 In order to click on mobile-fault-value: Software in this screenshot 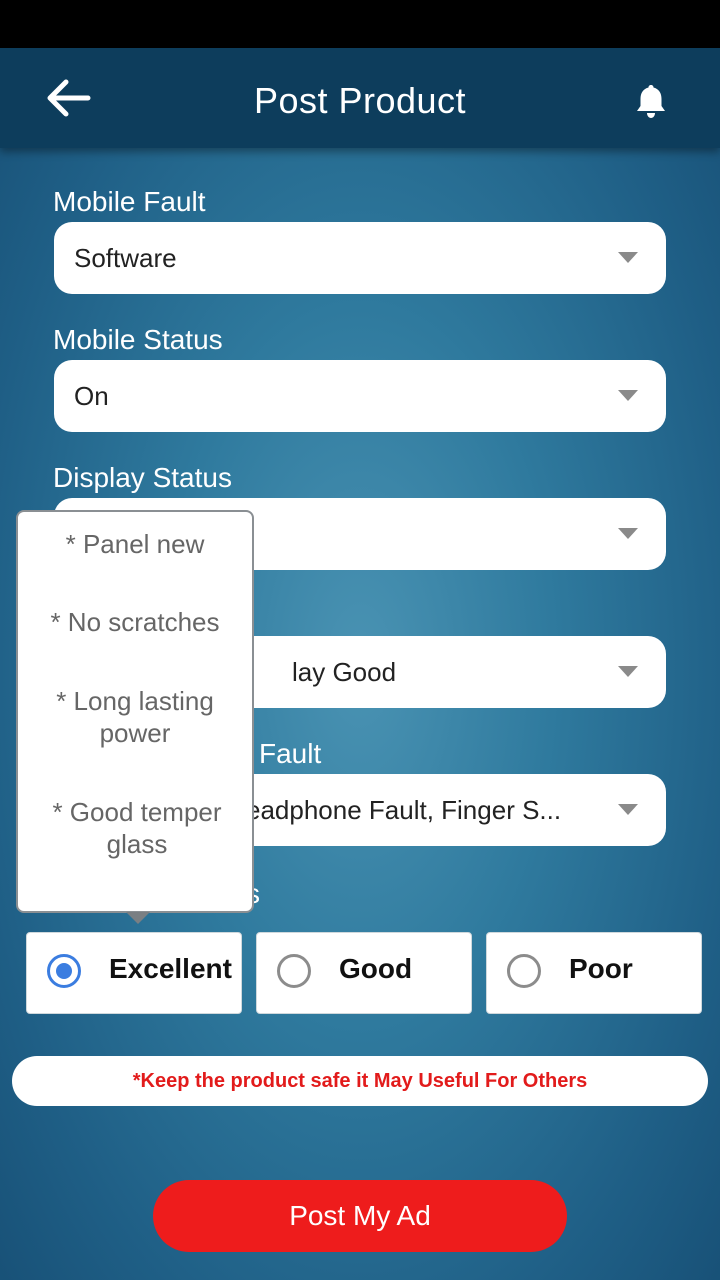, I will do `click(125, 258)`.